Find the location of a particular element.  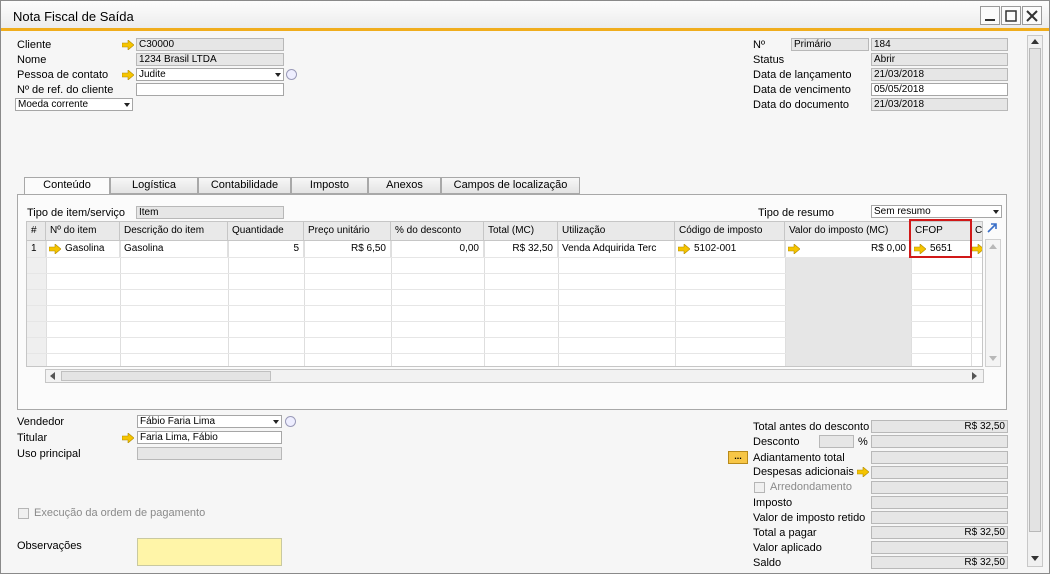

tab-anexos: Anexos is located at coordinates (404, 185).